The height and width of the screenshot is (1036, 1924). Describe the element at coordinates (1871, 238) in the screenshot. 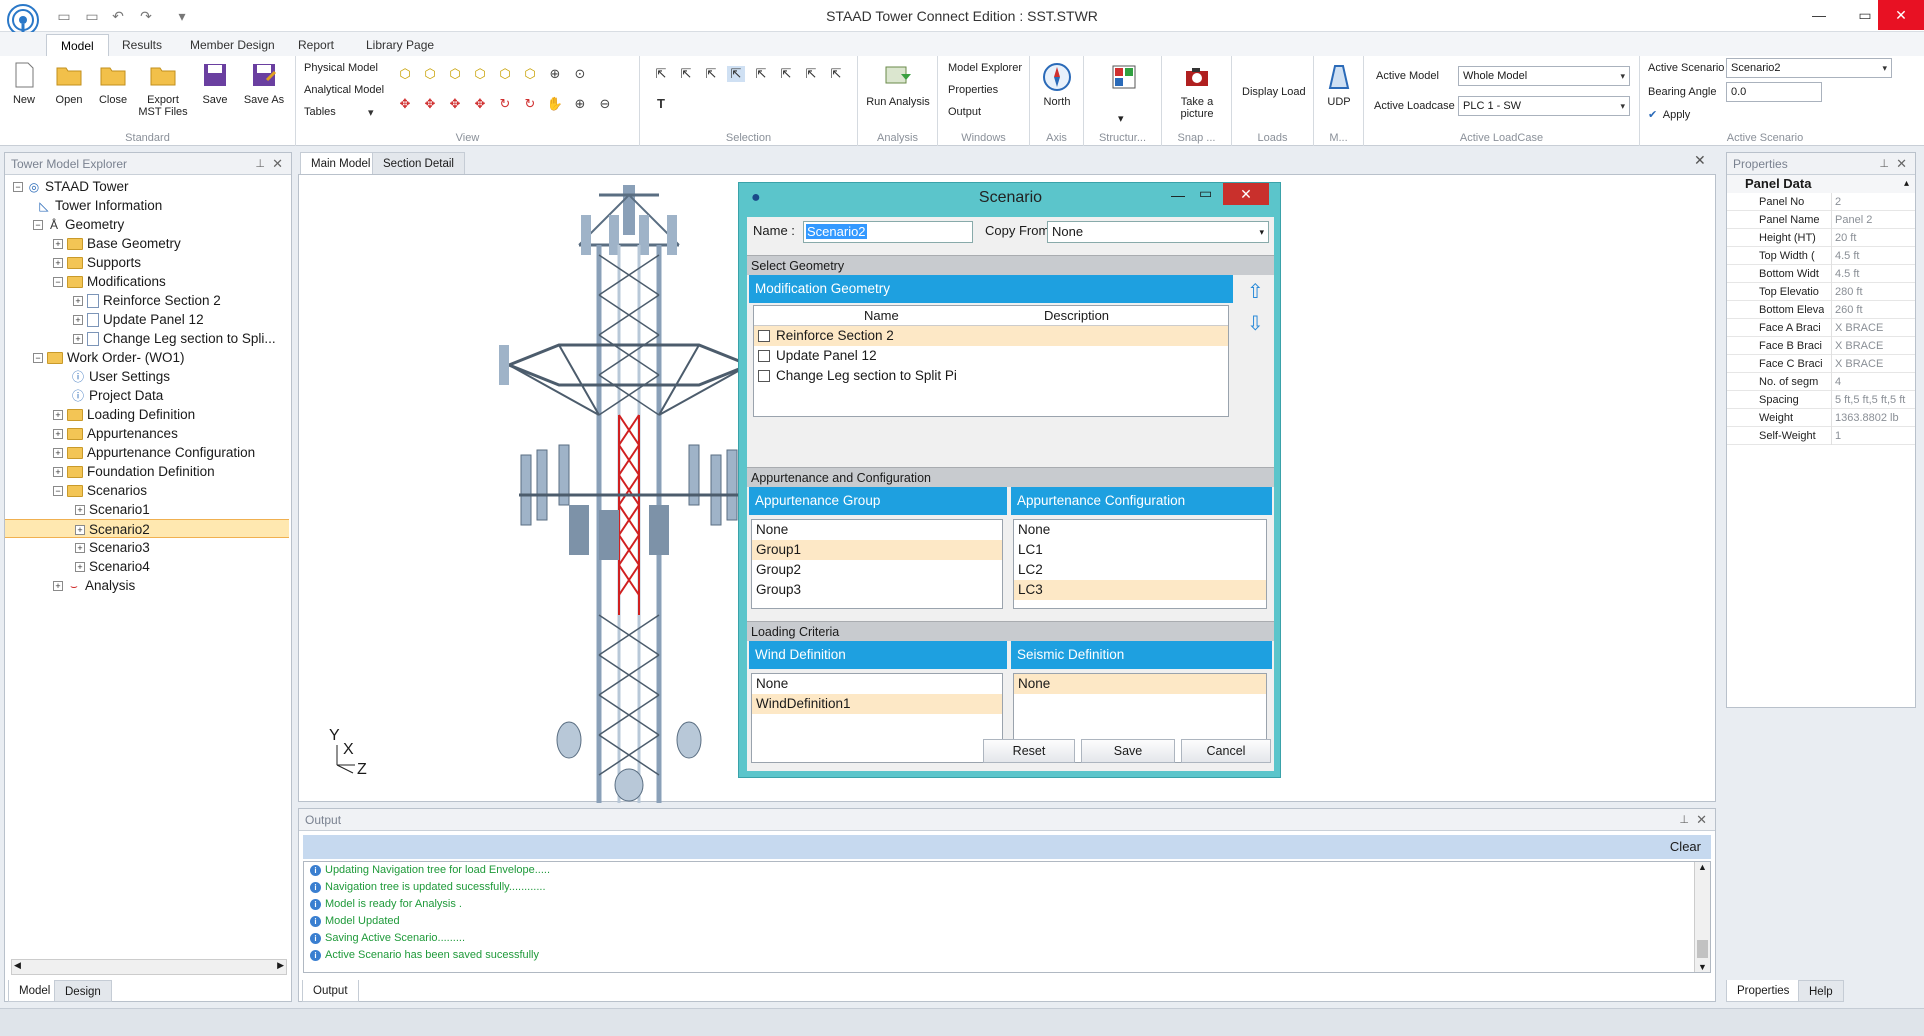

I see `property-value: 20 ft` at that location.